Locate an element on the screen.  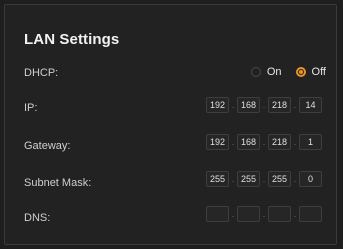
gateway-octet-3: 218 is located at coordinates (279, 142).